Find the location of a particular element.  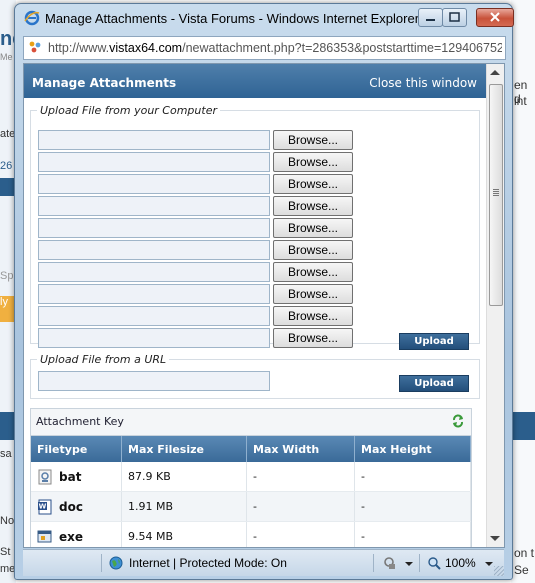

background-text: ate is located at coordinates (8, 134).